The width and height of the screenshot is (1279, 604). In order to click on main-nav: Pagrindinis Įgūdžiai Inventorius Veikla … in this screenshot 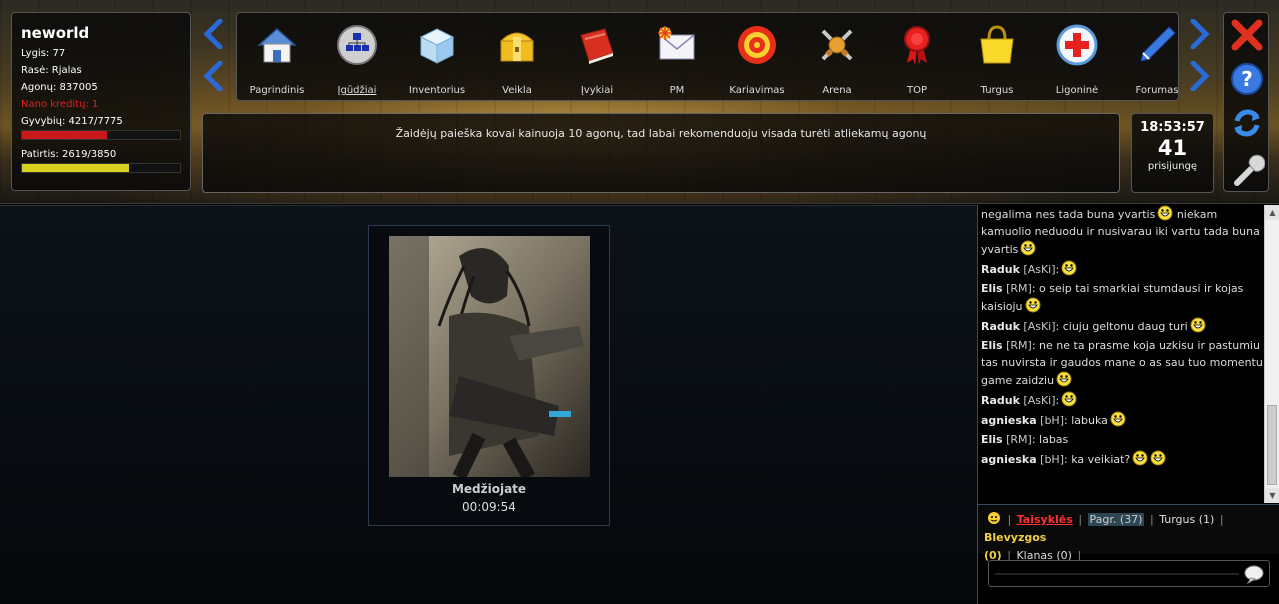, I will do `click(707, 56)`.